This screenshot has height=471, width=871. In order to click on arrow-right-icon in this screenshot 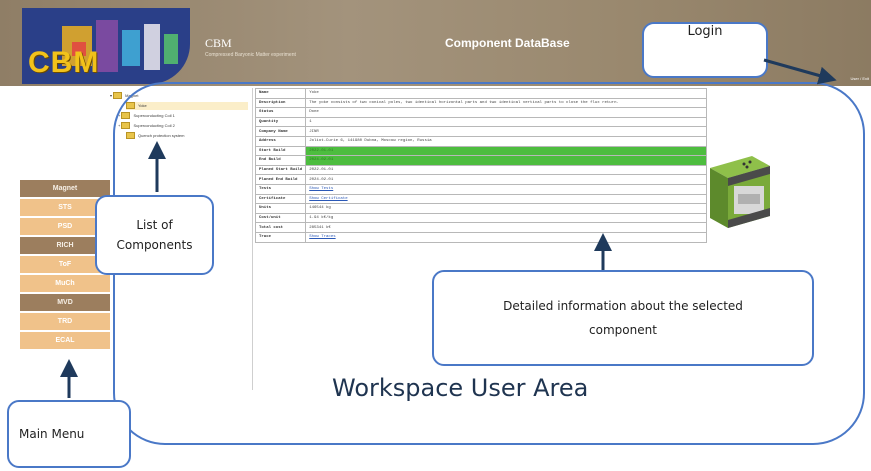, I will do `click(800, 71)`.